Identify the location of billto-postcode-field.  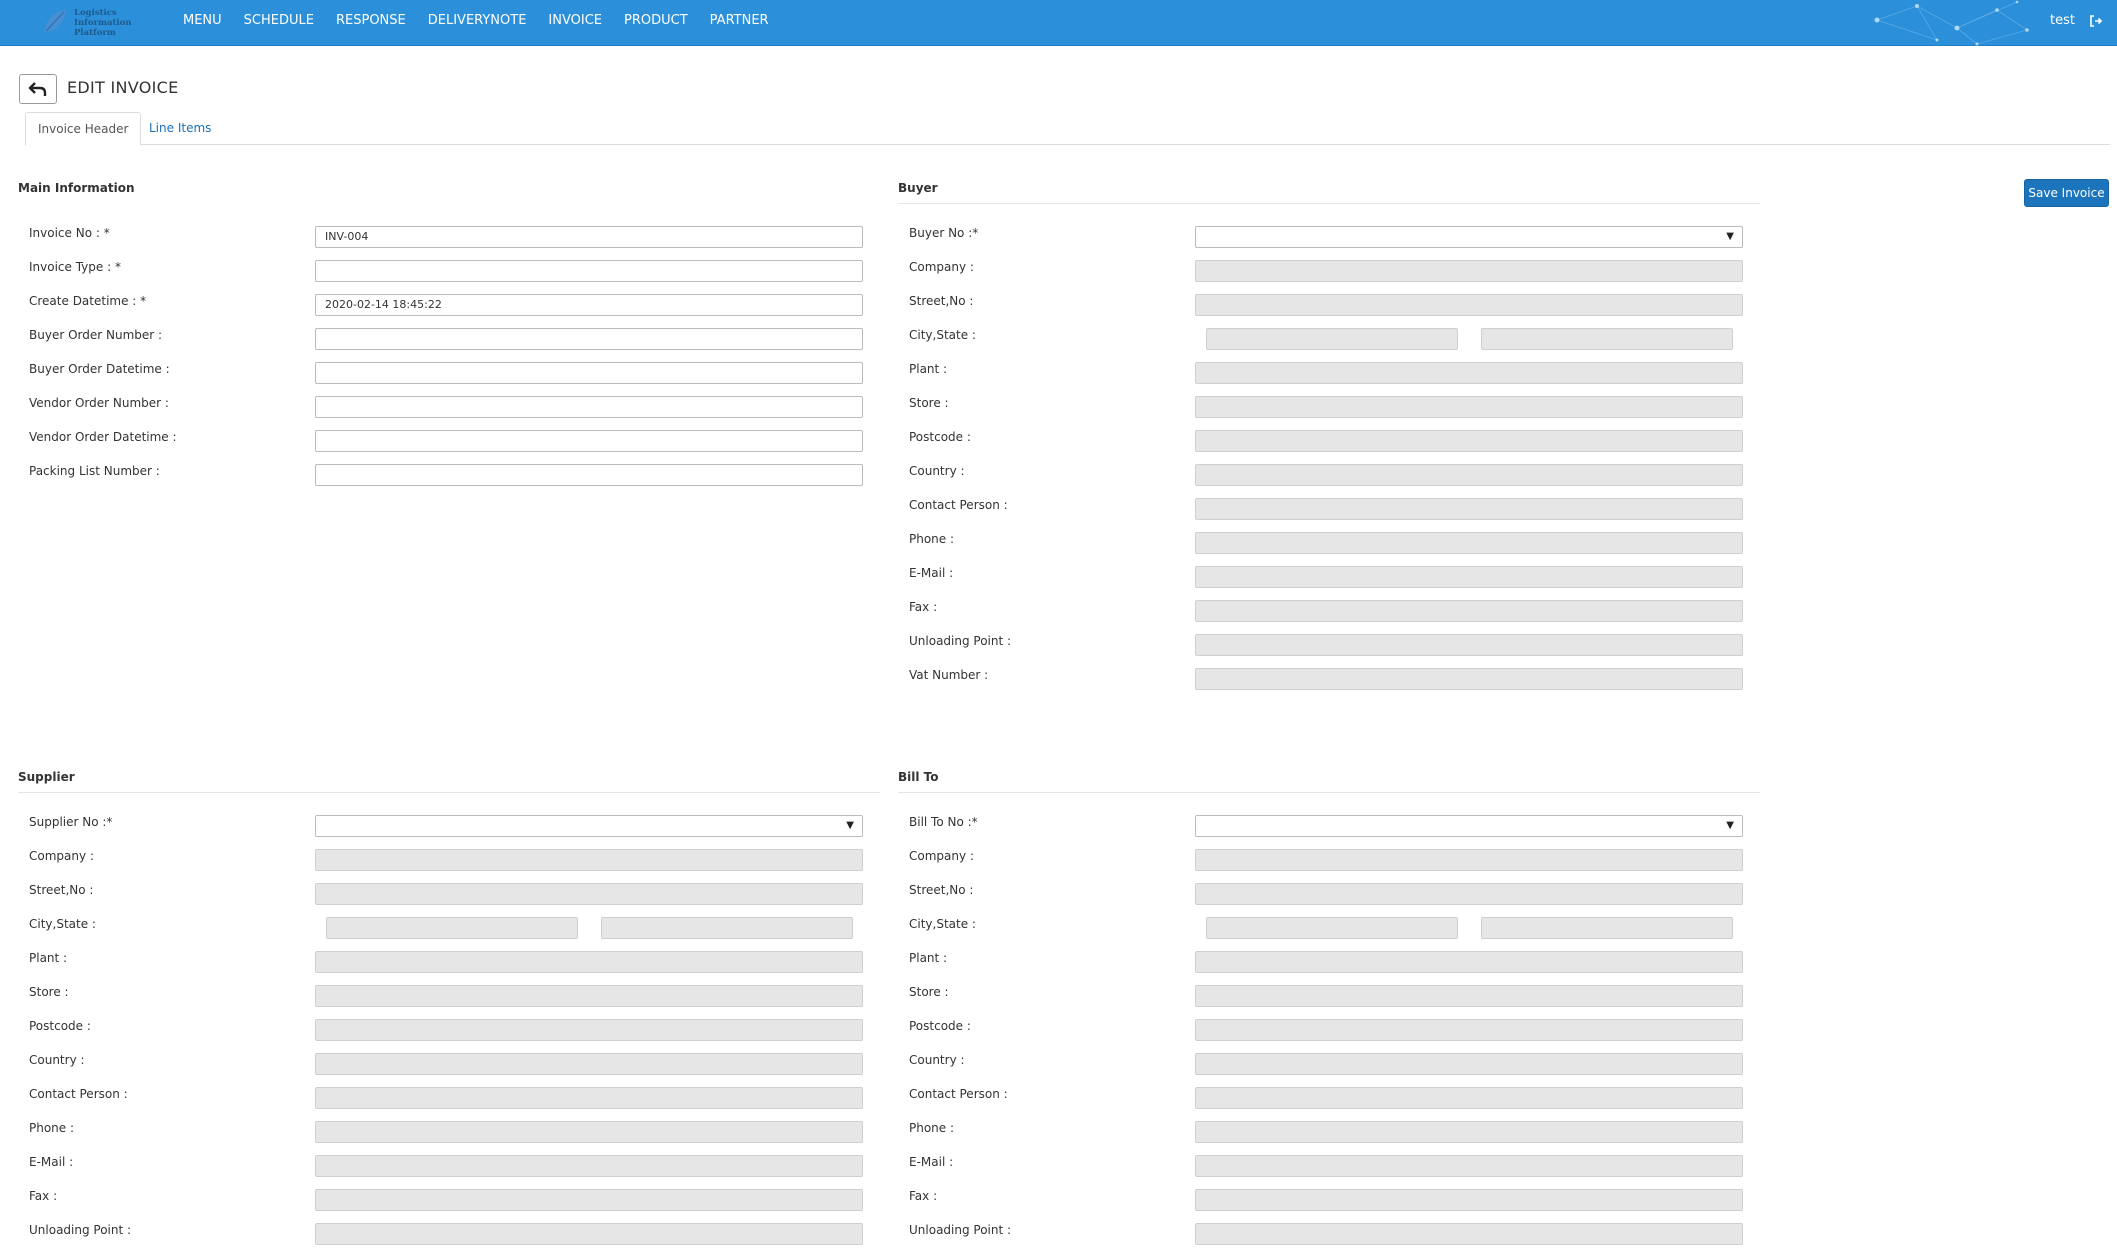
(1469, 1030).